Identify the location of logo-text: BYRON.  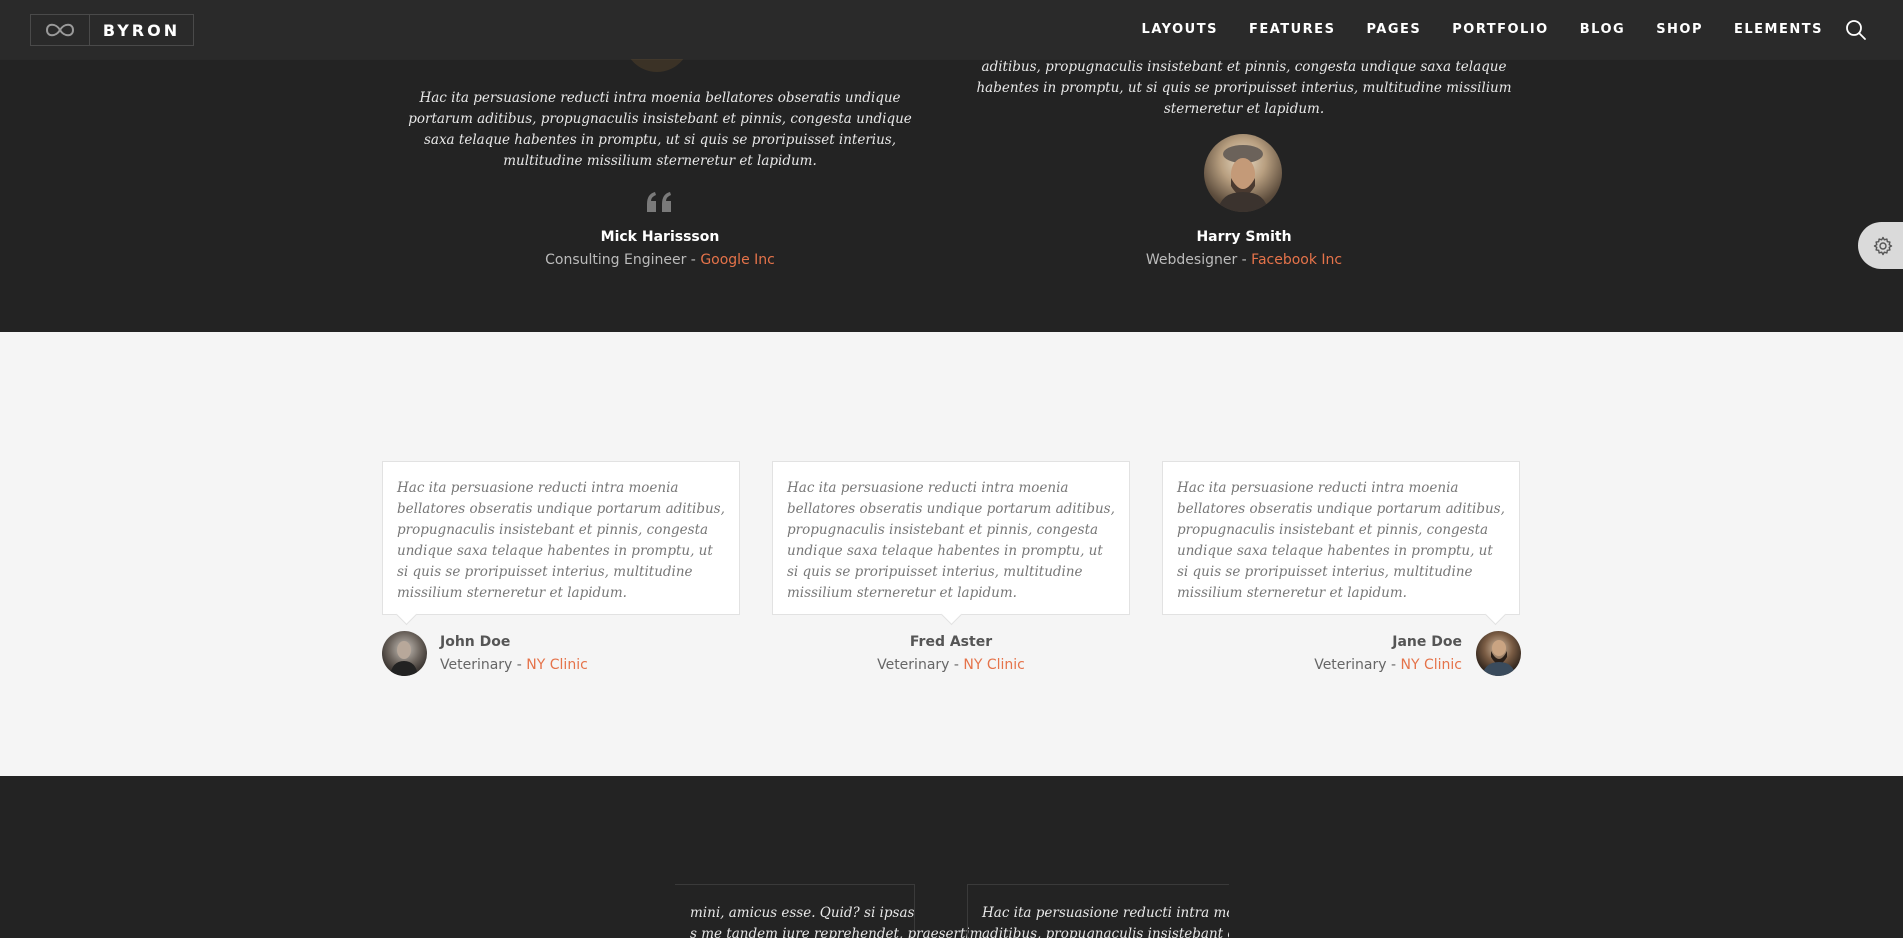
(141, 30).